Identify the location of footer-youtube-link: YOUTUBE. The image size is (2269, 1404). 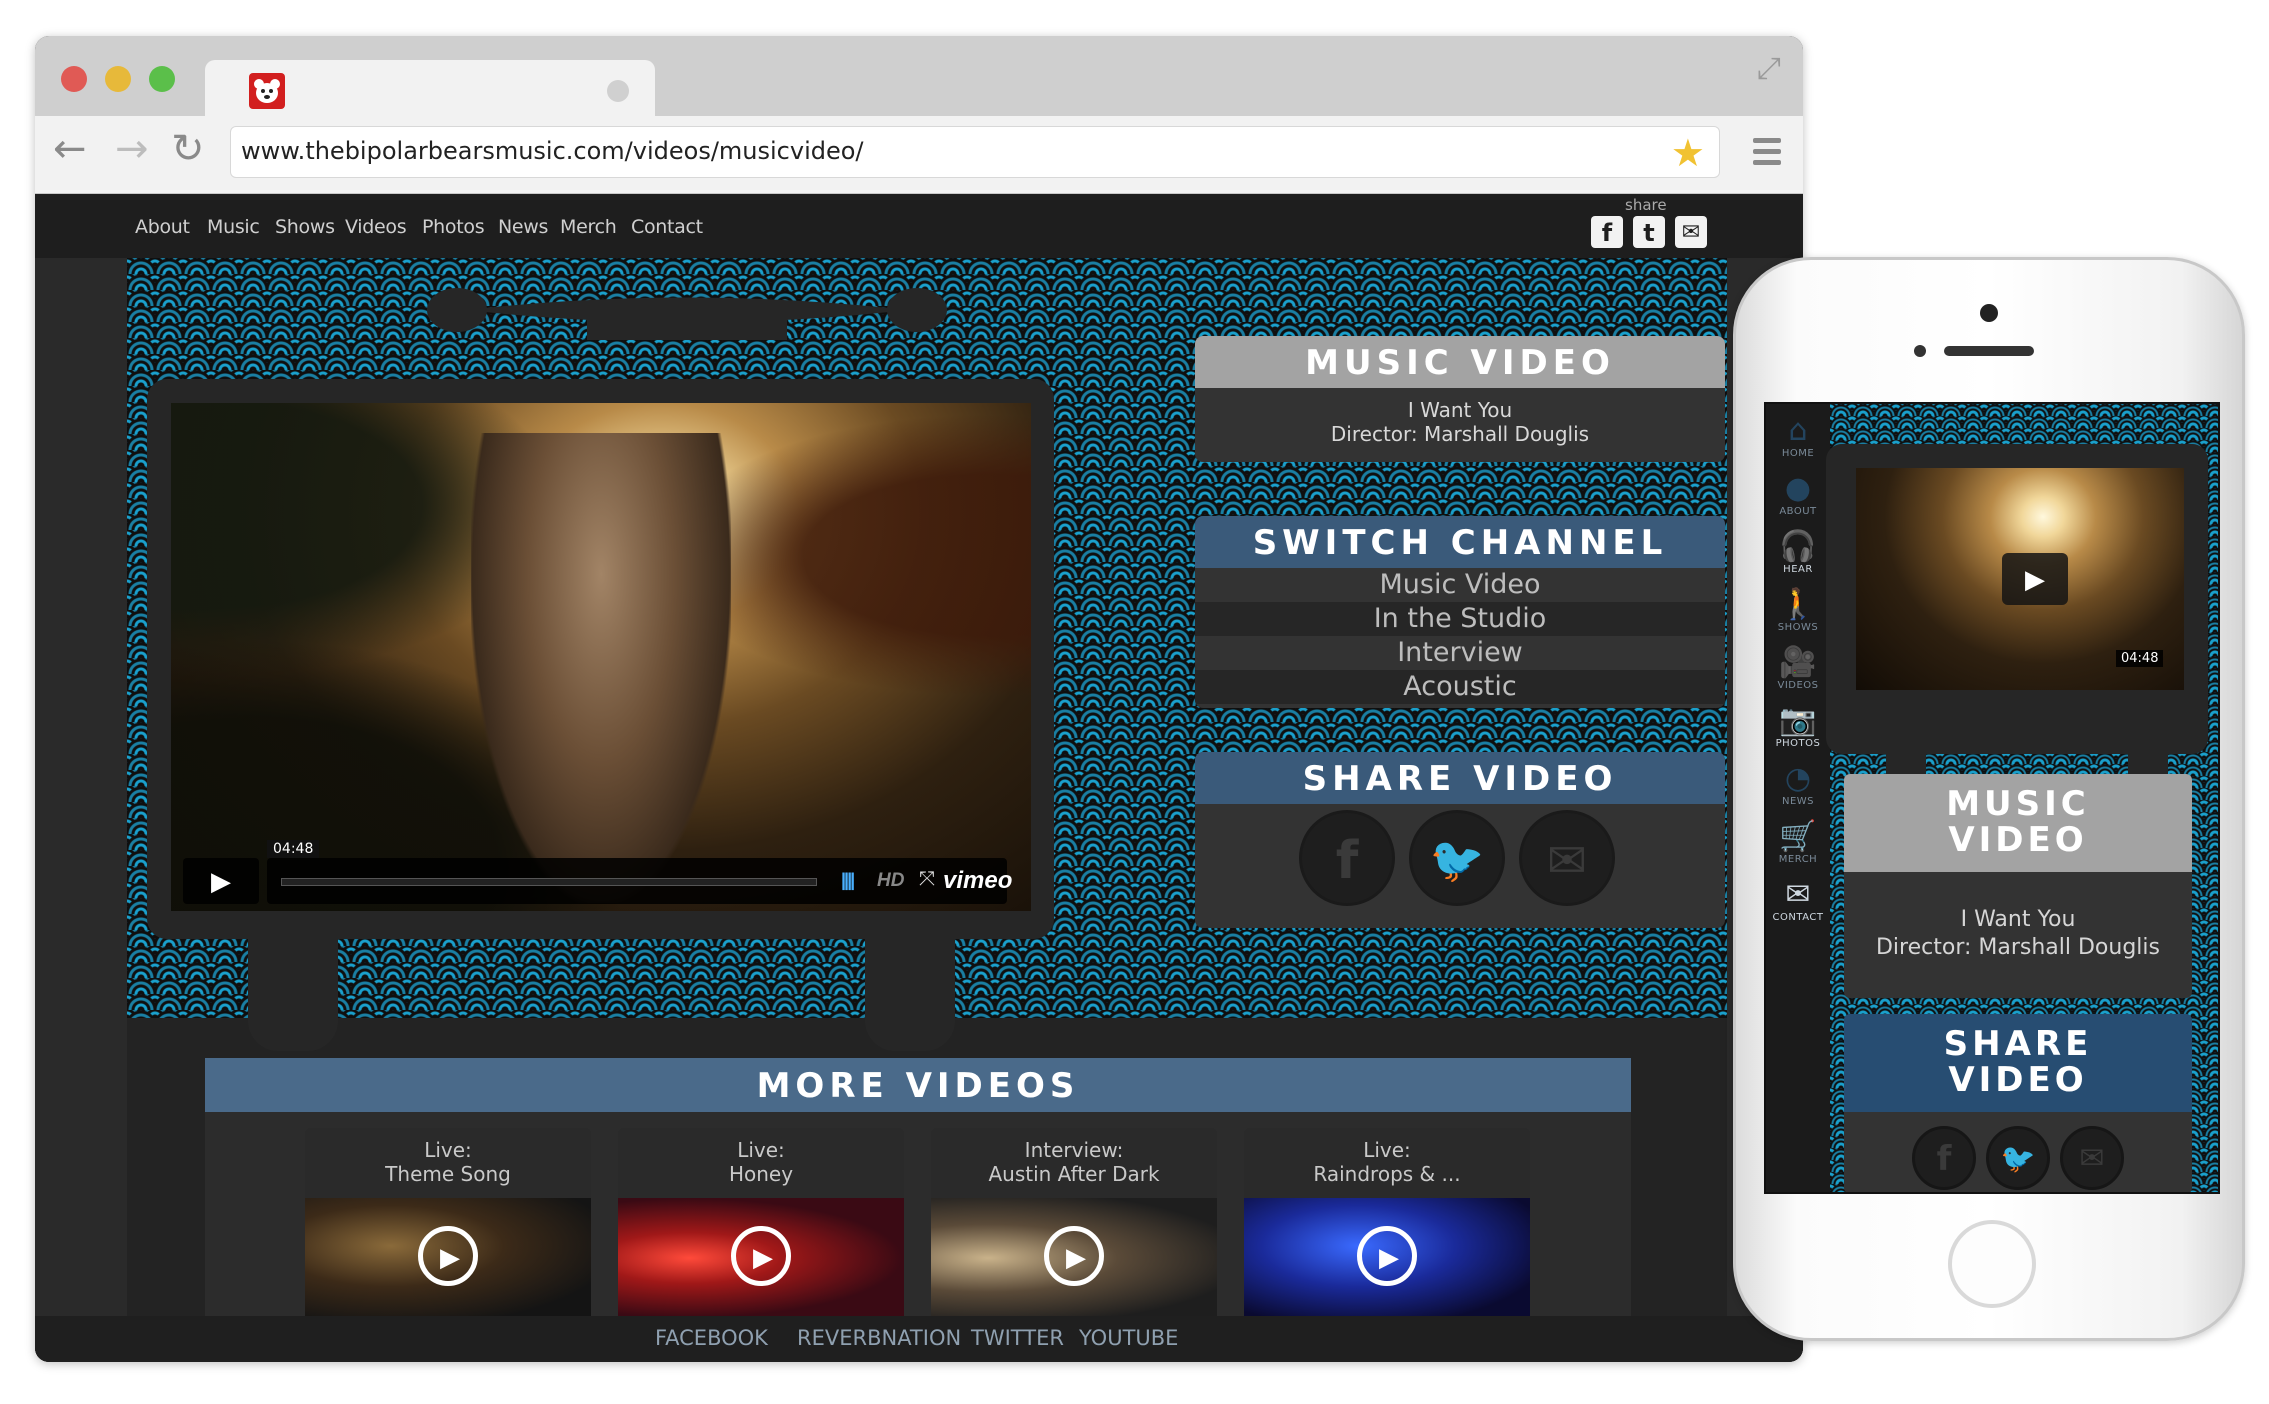
(1128, 1338).